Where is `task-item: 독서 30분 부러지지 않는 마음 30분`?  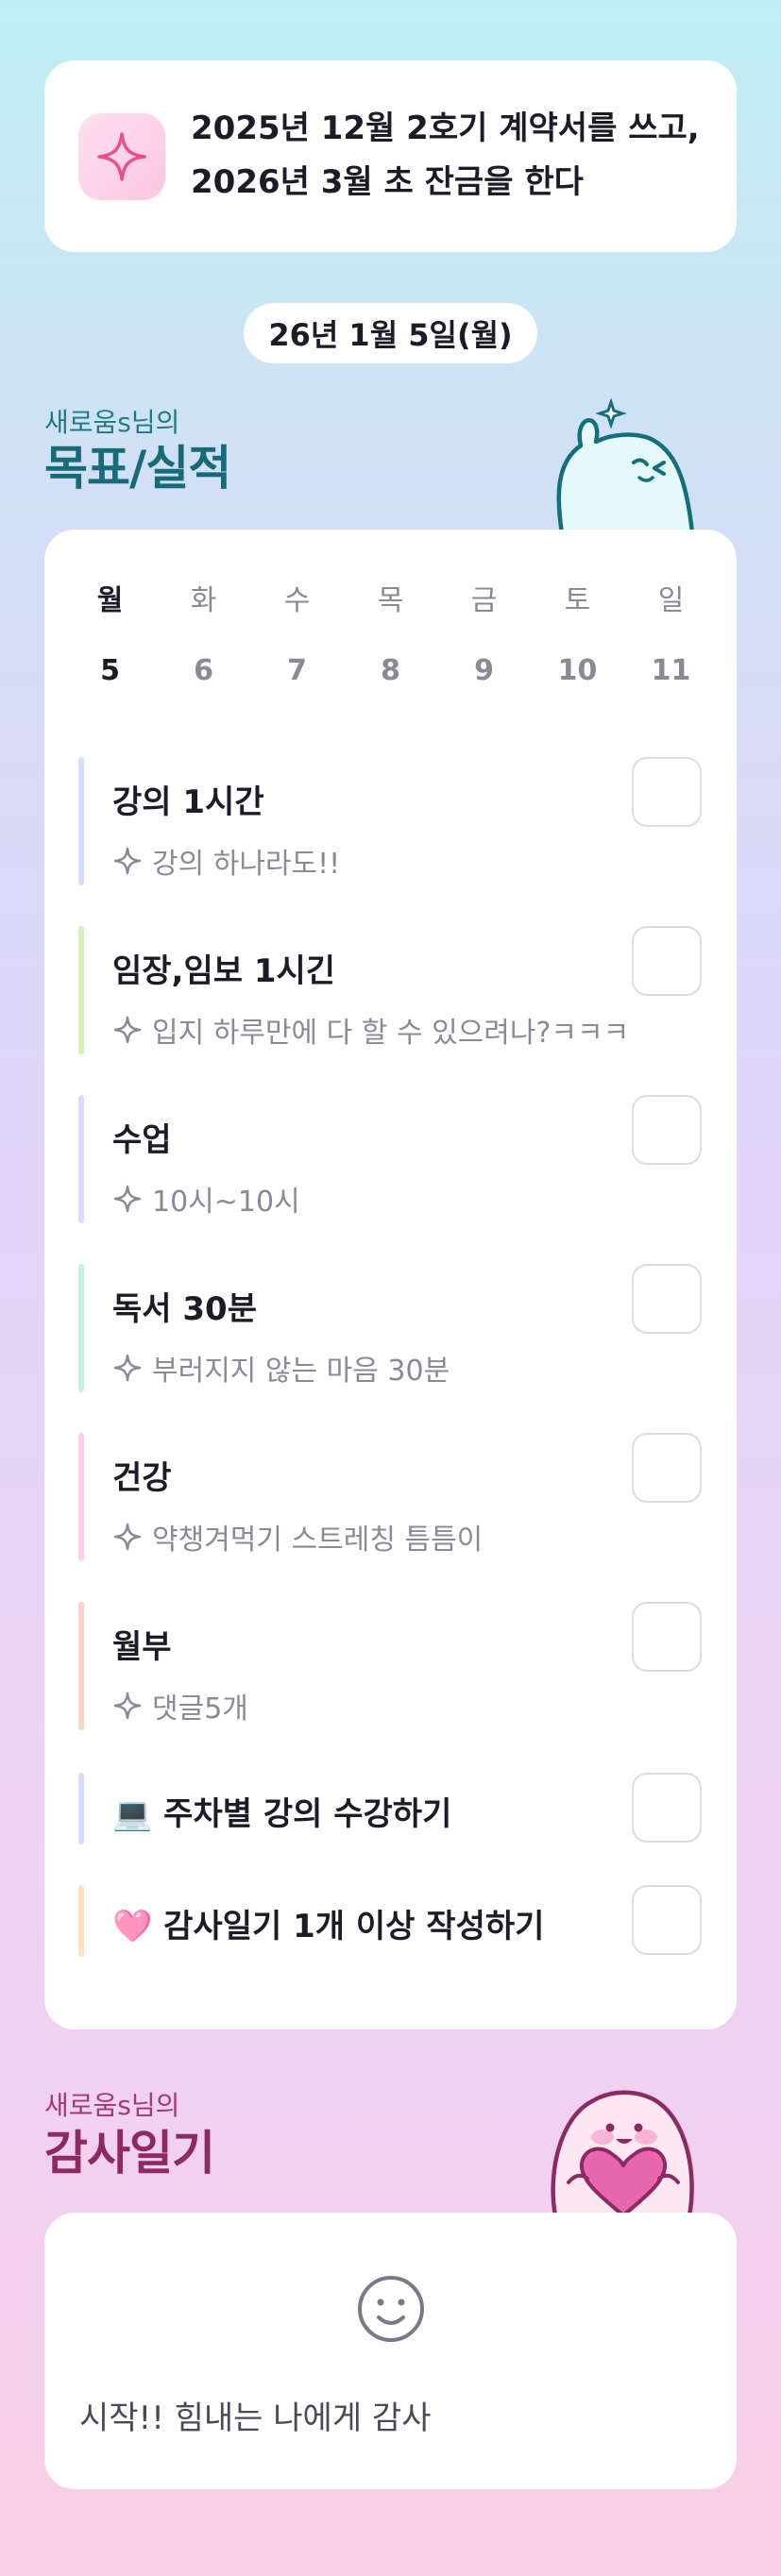
task-item: 독서 30분 부러지지 않는 마음 30분 is located at coordinates (390, 1328).